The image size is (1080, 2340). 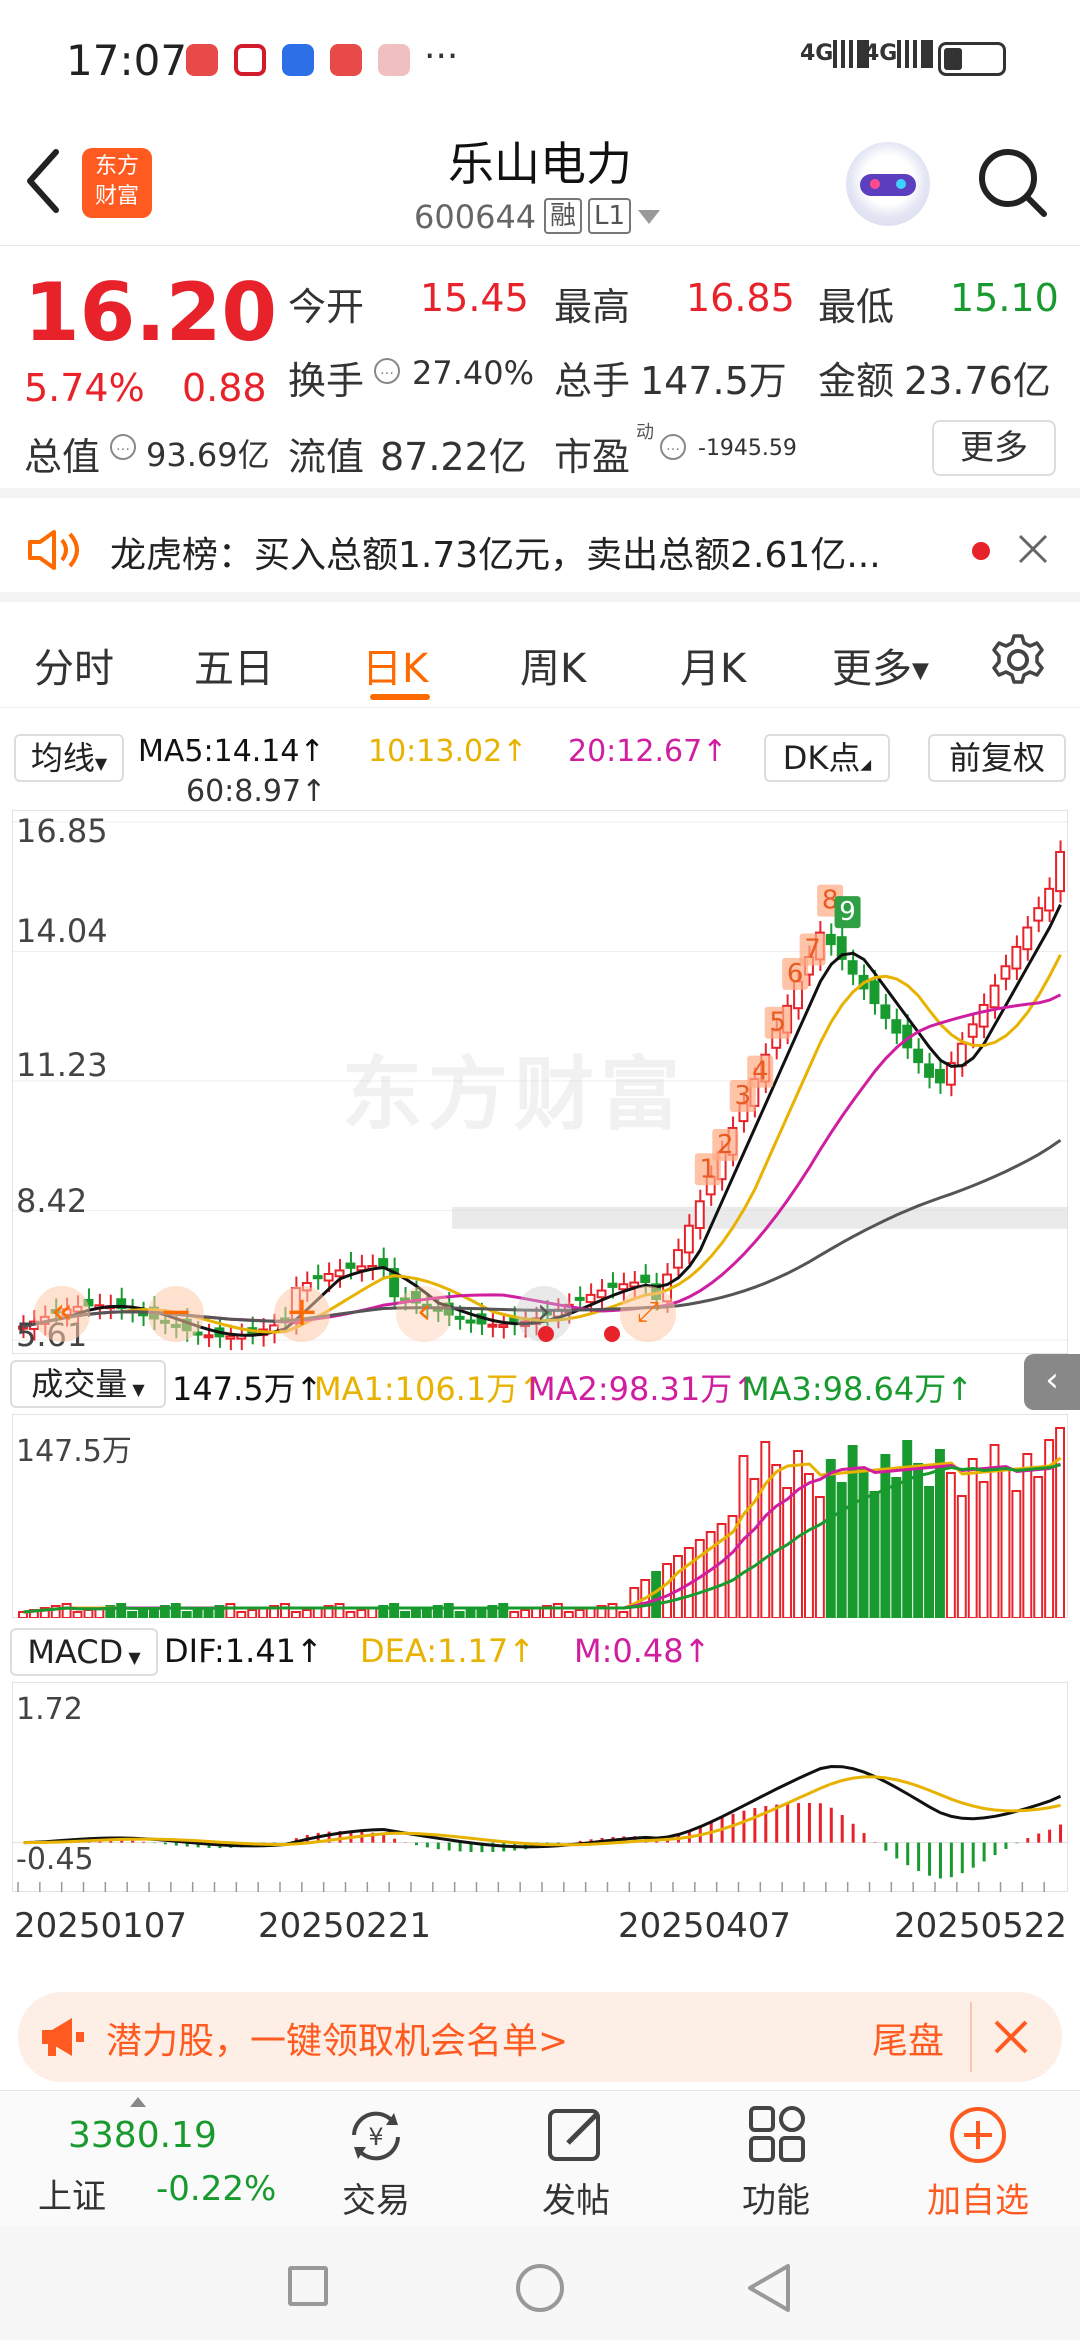 I want to click on signal-icon-2: 4G, so click(x=899, y=54).